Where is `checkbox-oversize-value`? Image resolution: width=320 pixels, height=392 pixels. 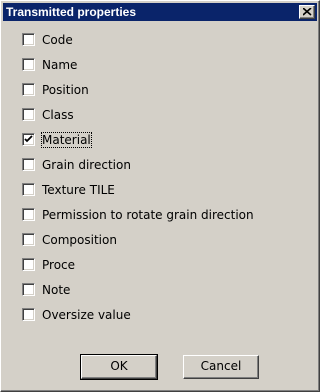
checkbox-oversize-value is located at coordinates (28, 314).